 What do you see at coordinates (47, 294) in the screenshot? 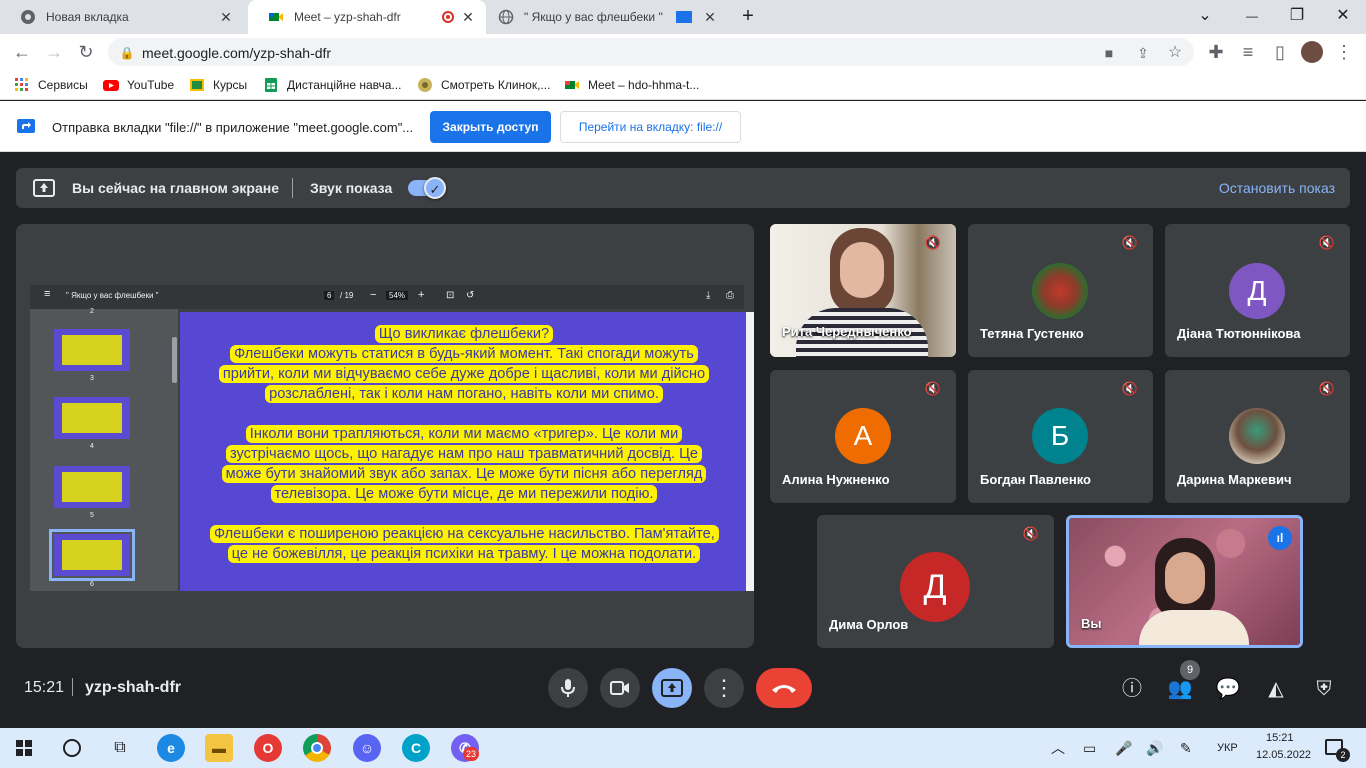
I see `menu-icon: ≡` at bounding box center [47, 294].